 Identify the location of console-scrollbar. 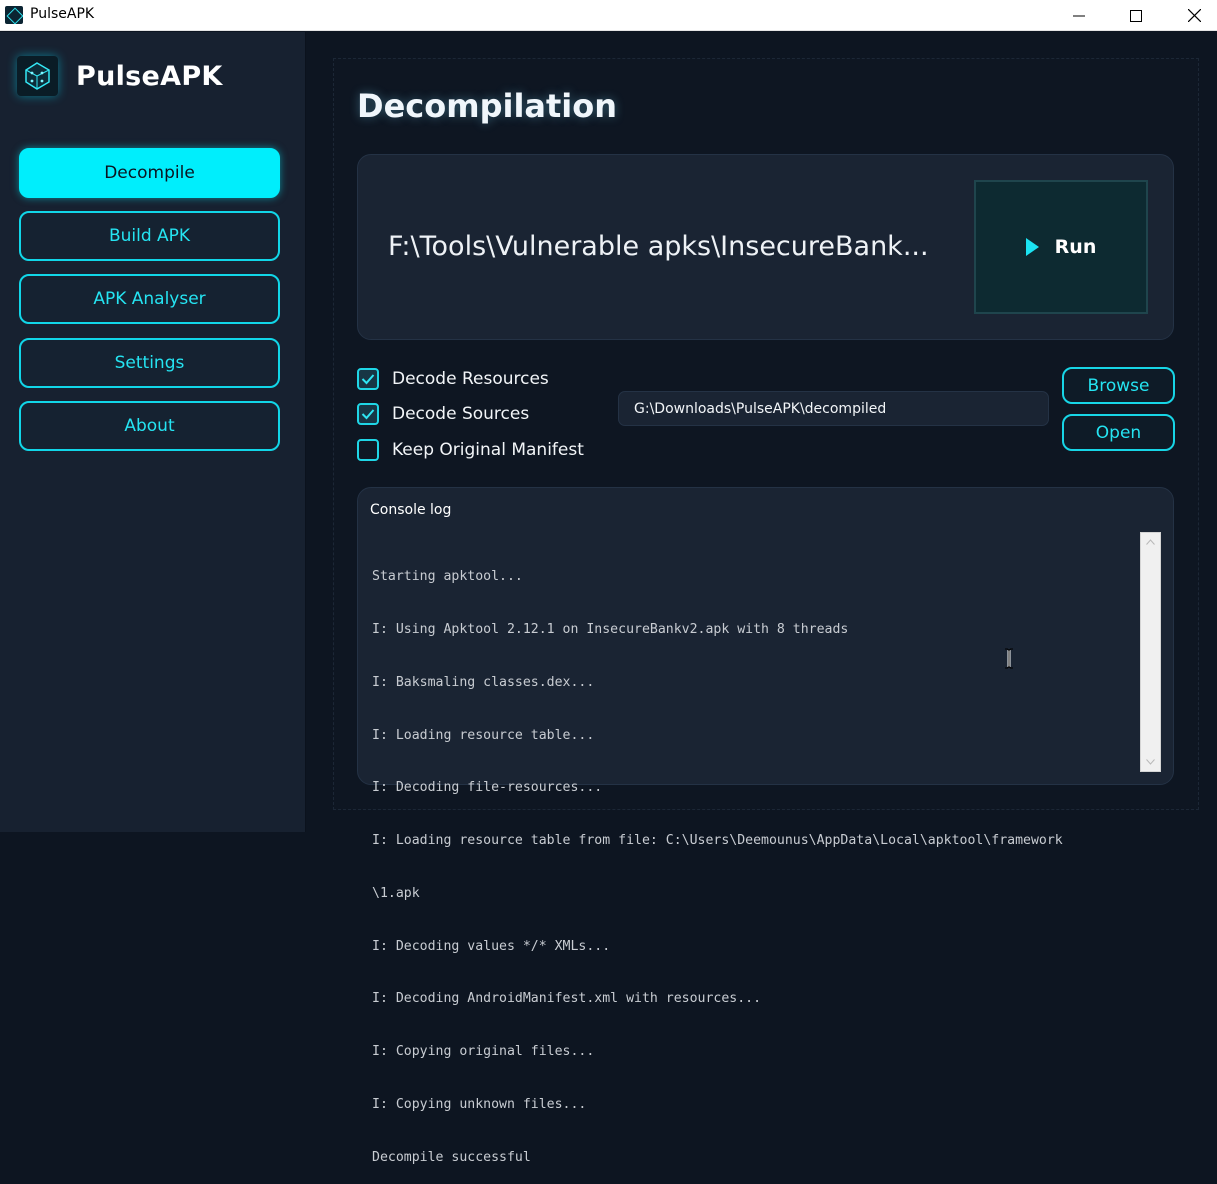
(1150, 652).